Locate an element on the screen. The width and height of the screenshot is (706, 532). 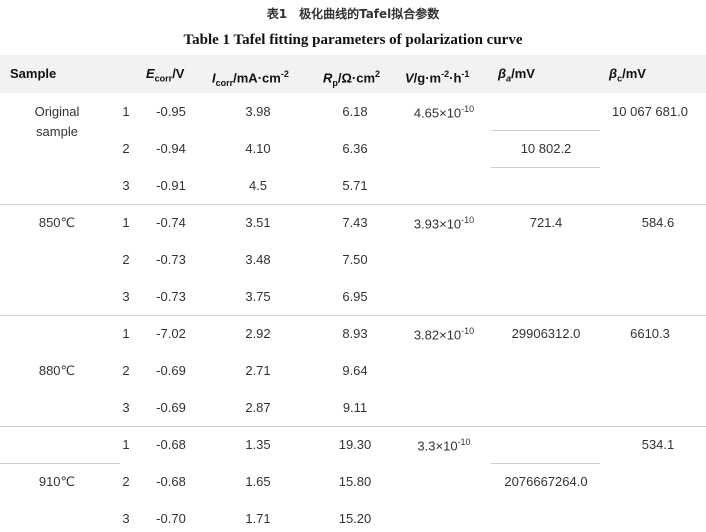
corrosion-rate-value: 3.82×10-10 is located at coordinates (444, 334).